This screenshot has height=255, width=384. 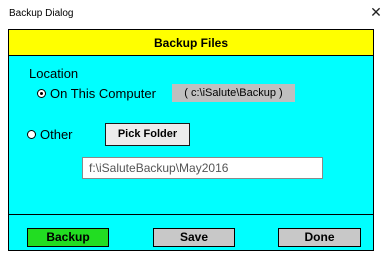 What do you see at coordinates (202, 168) in the screenshot?
I see `other-path-field: f:\iSaluteBackup\May2016` at bounding box center [202, 168].